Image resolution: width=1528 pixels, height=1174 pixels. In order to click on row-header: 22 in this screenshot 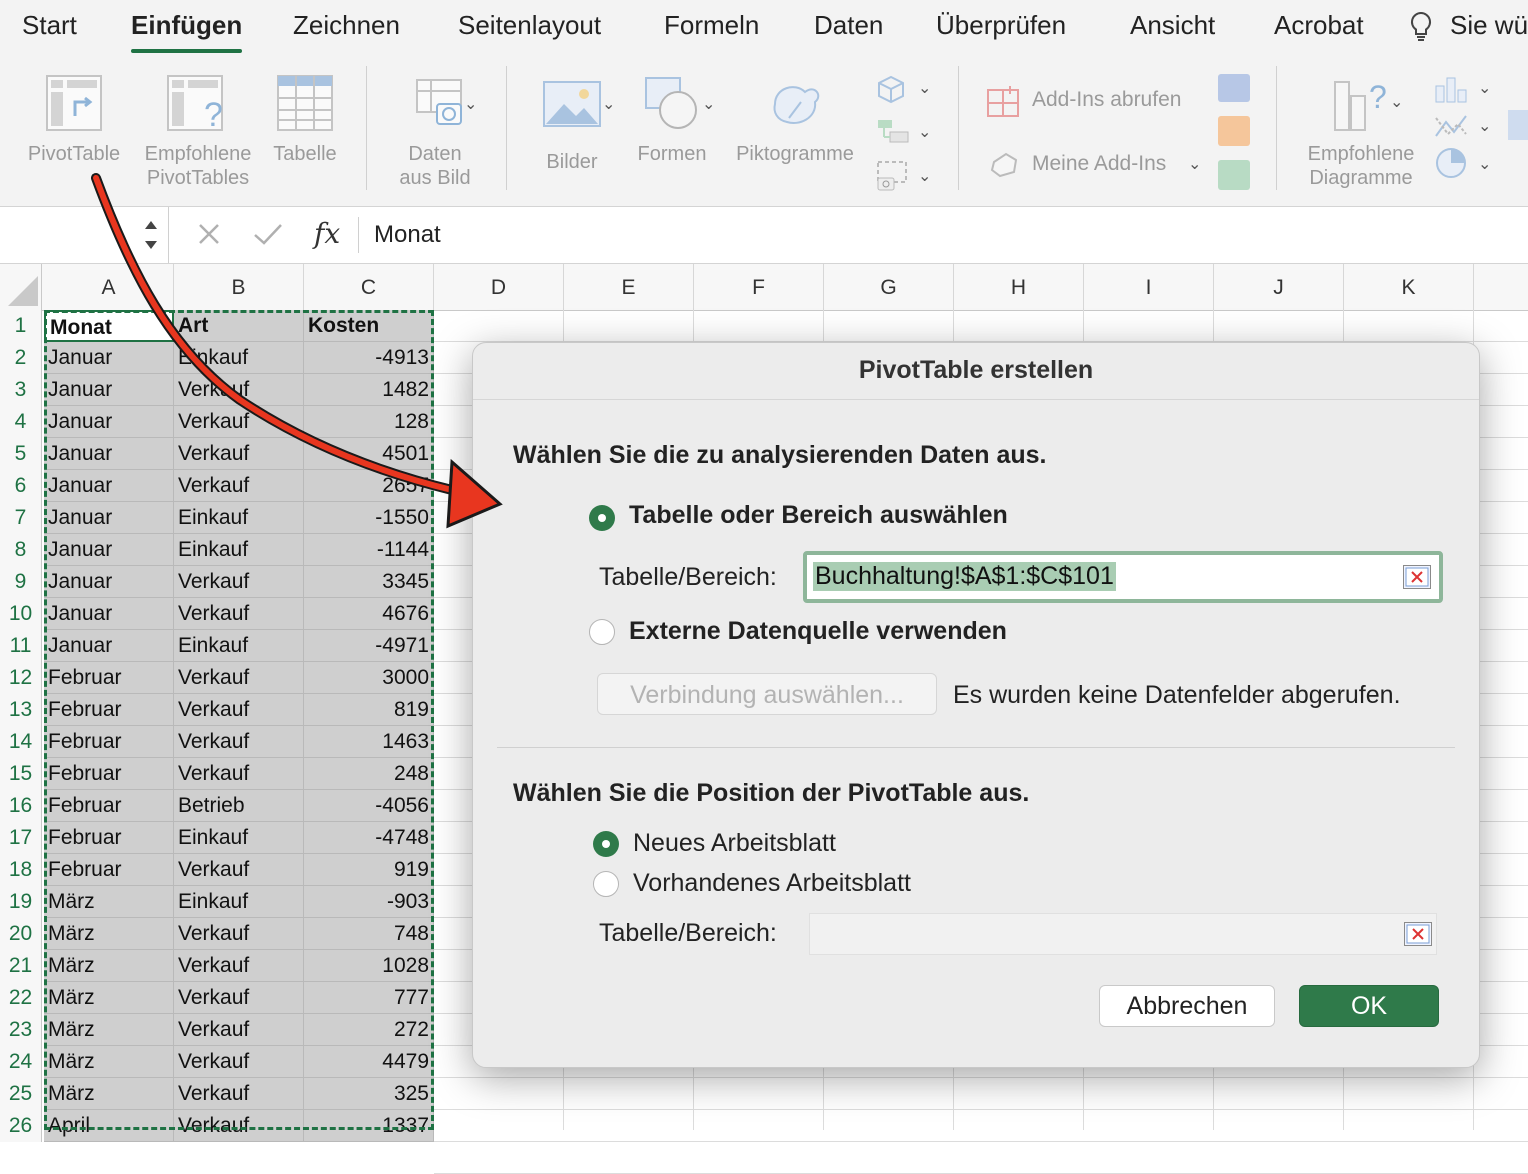, I will do `click(21, 998)`.